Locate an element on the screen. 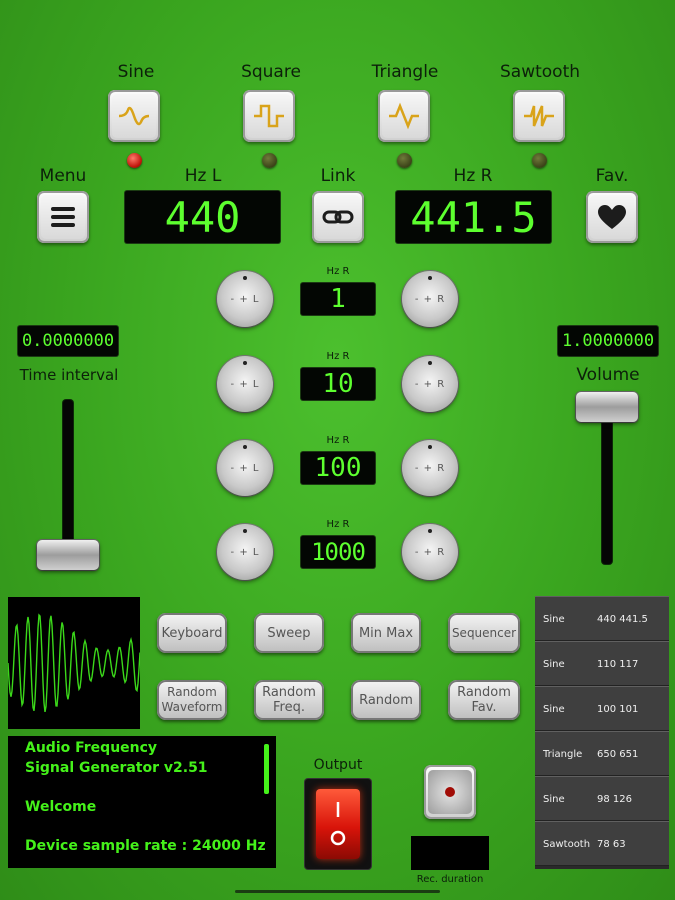 The width and height of the screenshot is (675, 900). waveform-label-sawtooth: Sawtooth is located at coordinates (540, 72).